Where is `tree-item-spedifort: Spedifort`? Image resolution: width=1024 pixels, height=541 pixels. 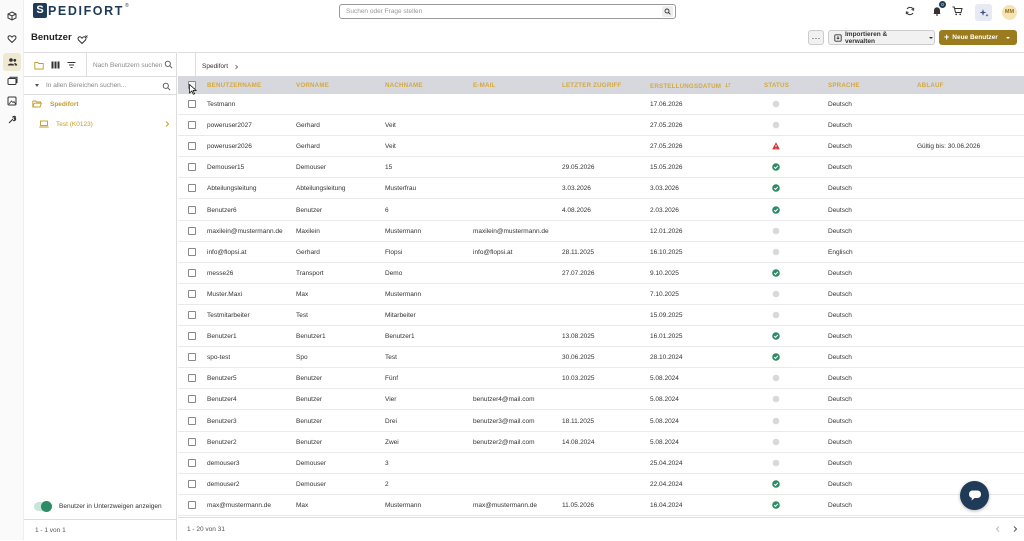
tree-item-spedifort: Spedifort is located at coordinates (55, 104).